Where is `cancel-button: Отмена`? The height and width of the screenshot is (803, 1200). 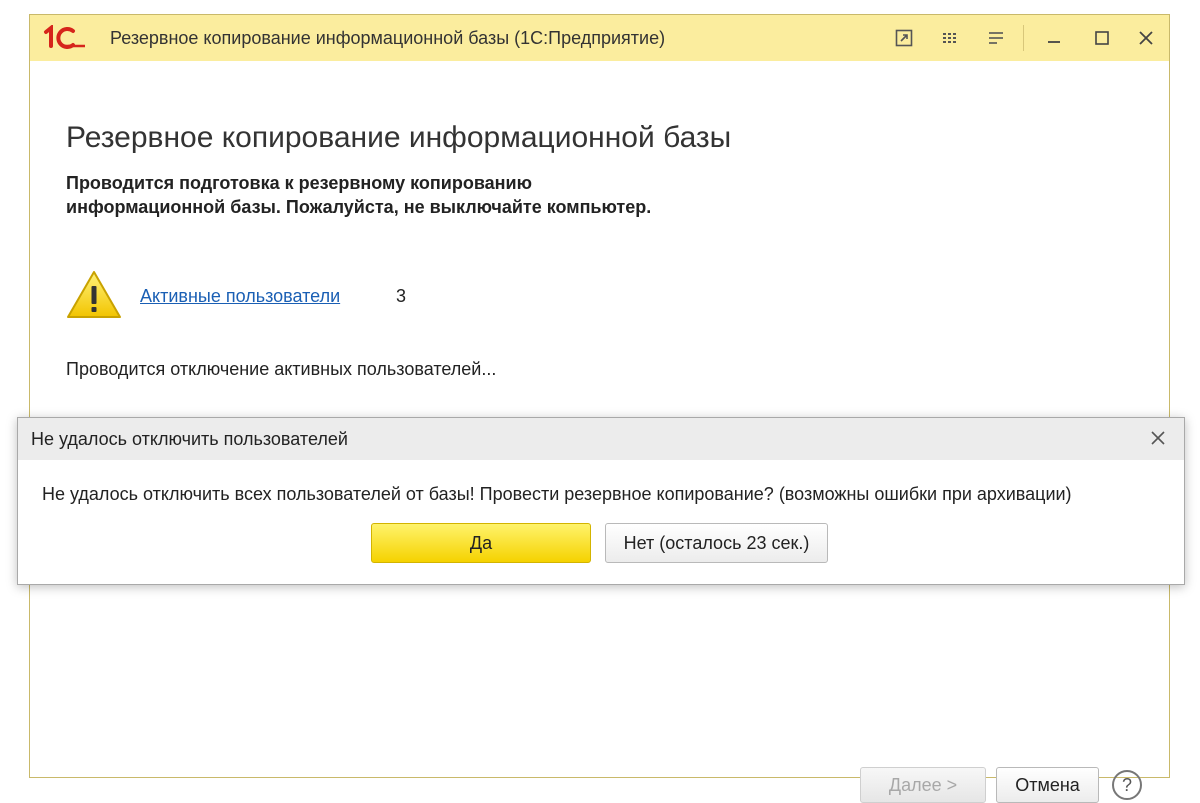 cancel-button: Отмена is located at coordinates (1047, 785).